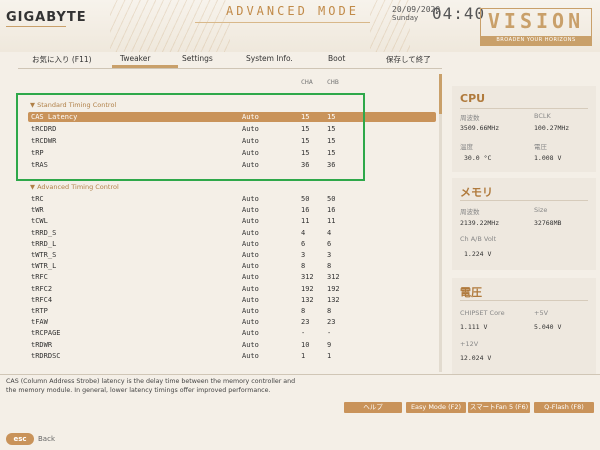  Describe the element at coordinates (329, 311) in the screenshot. I see `timing-chb: 8` at that location.